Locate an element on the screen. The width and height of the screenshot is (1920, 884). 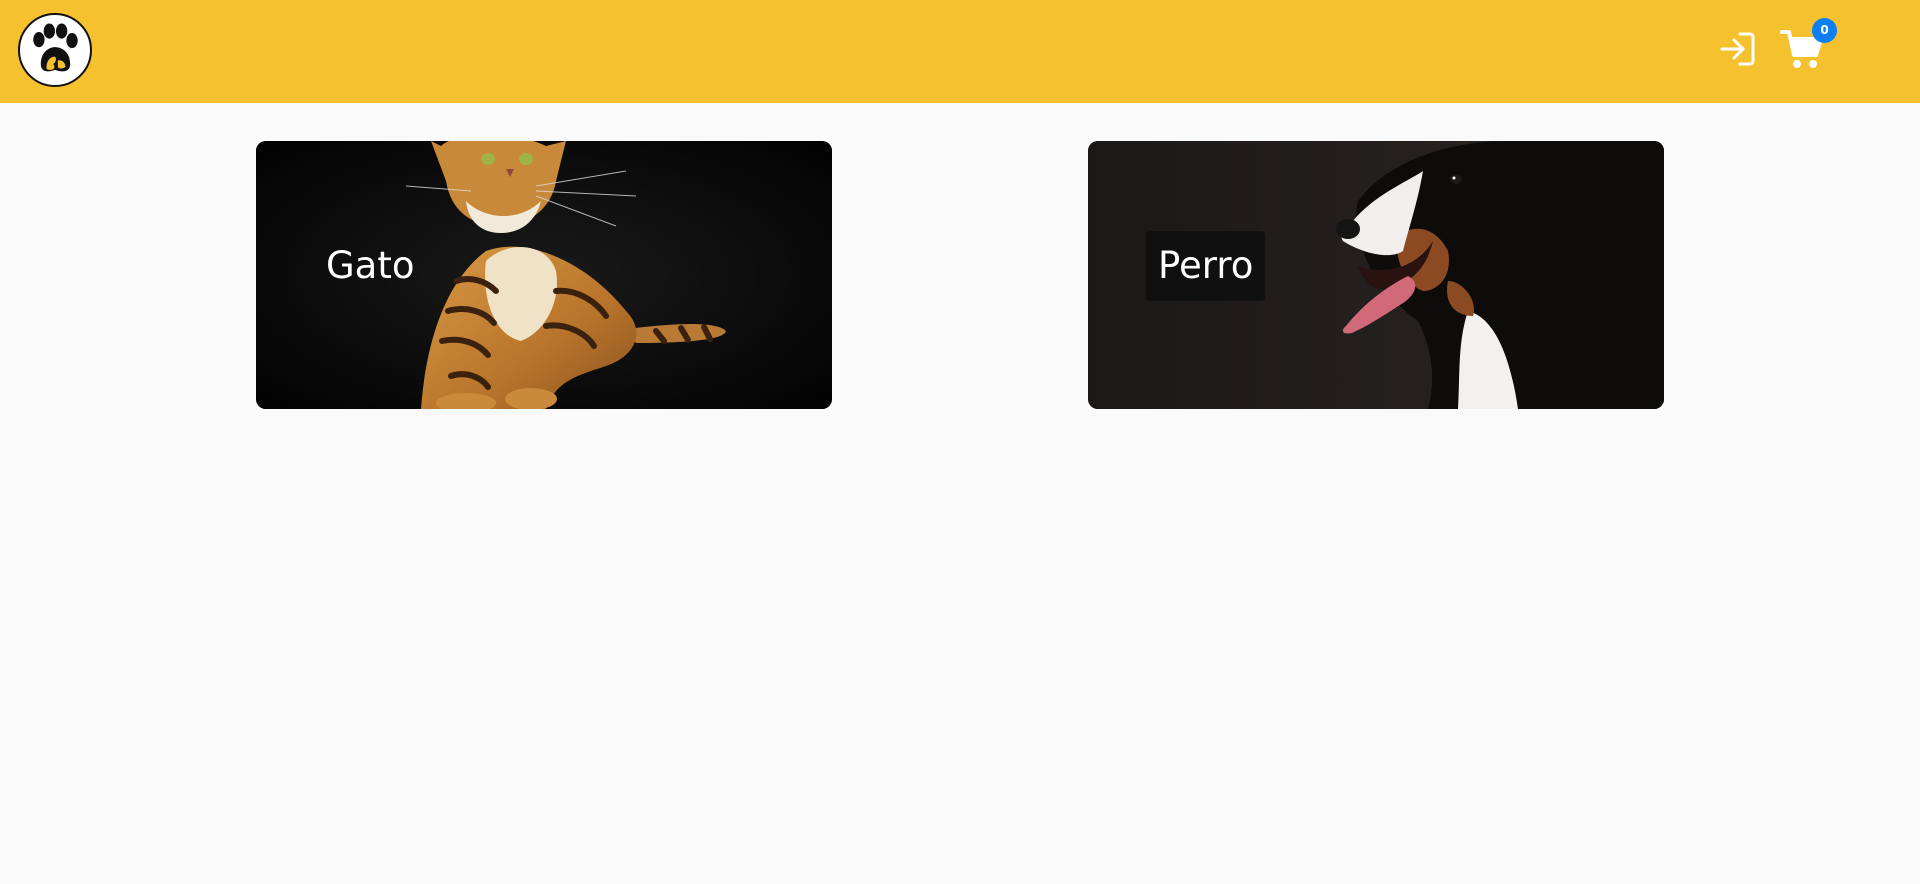
top-bar: 0 is located at coordinates (960, 51).